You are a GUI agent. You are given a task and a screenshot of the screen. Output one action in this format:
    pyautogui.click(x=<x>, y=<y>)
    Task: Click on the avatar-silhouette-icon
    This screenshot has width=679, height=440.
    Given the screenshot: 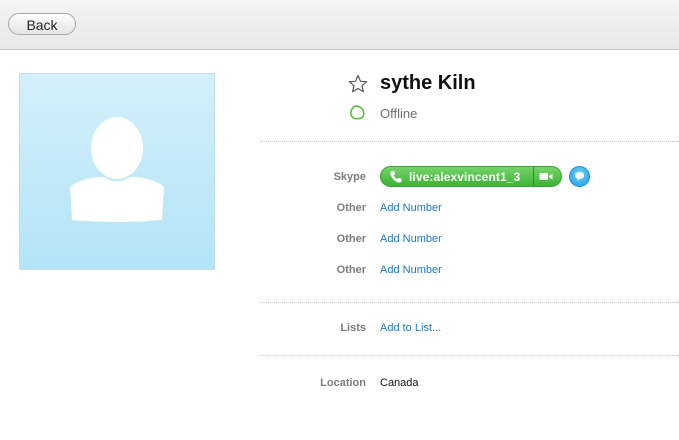 What is the action you would take?
    pyautogui.click(x=117, y=169)
    